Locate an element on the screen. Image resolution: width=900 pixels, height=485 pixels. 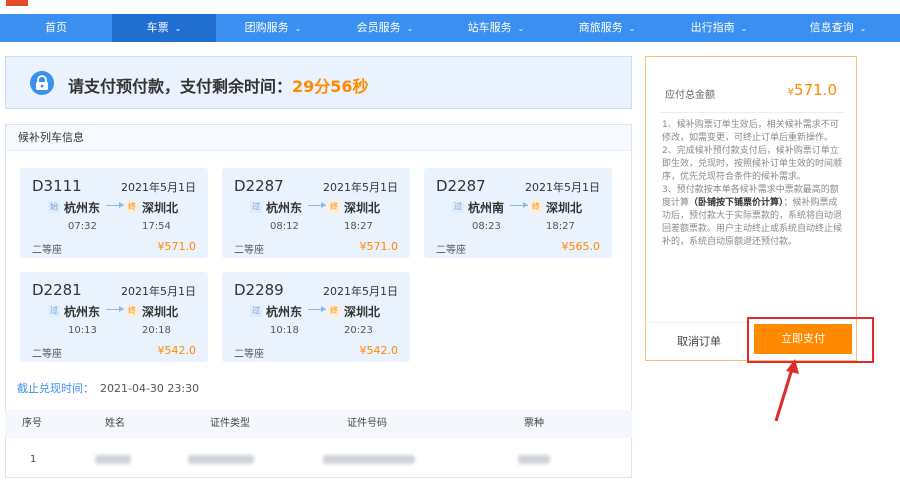
payment-banner: 请支付预付款，支付剩余时间：29分56秒 is located at coordinates (318, 82).